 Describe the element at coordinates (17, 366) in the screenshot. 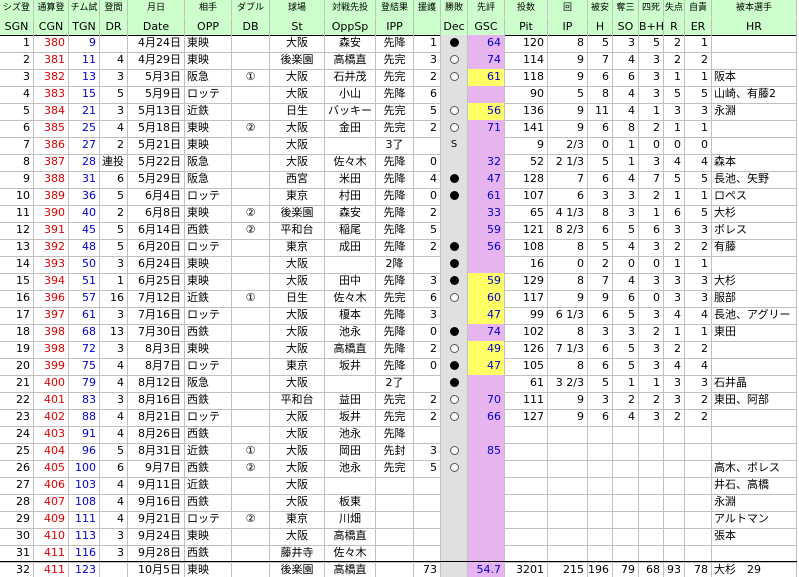

I see `cell-sgn: 20` at that location.